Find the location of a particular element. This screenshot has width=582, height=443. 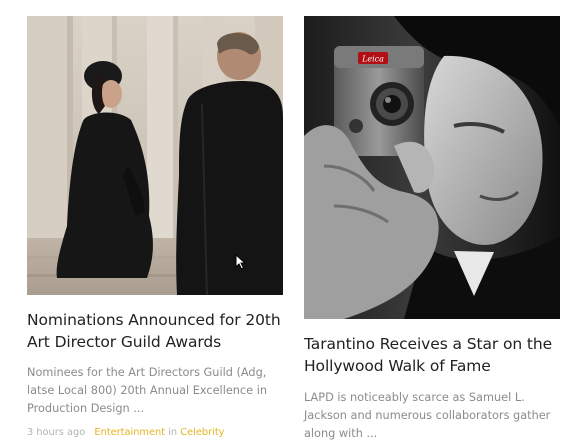

camera-brand-text: Leica is located at coordinates (372, 59).